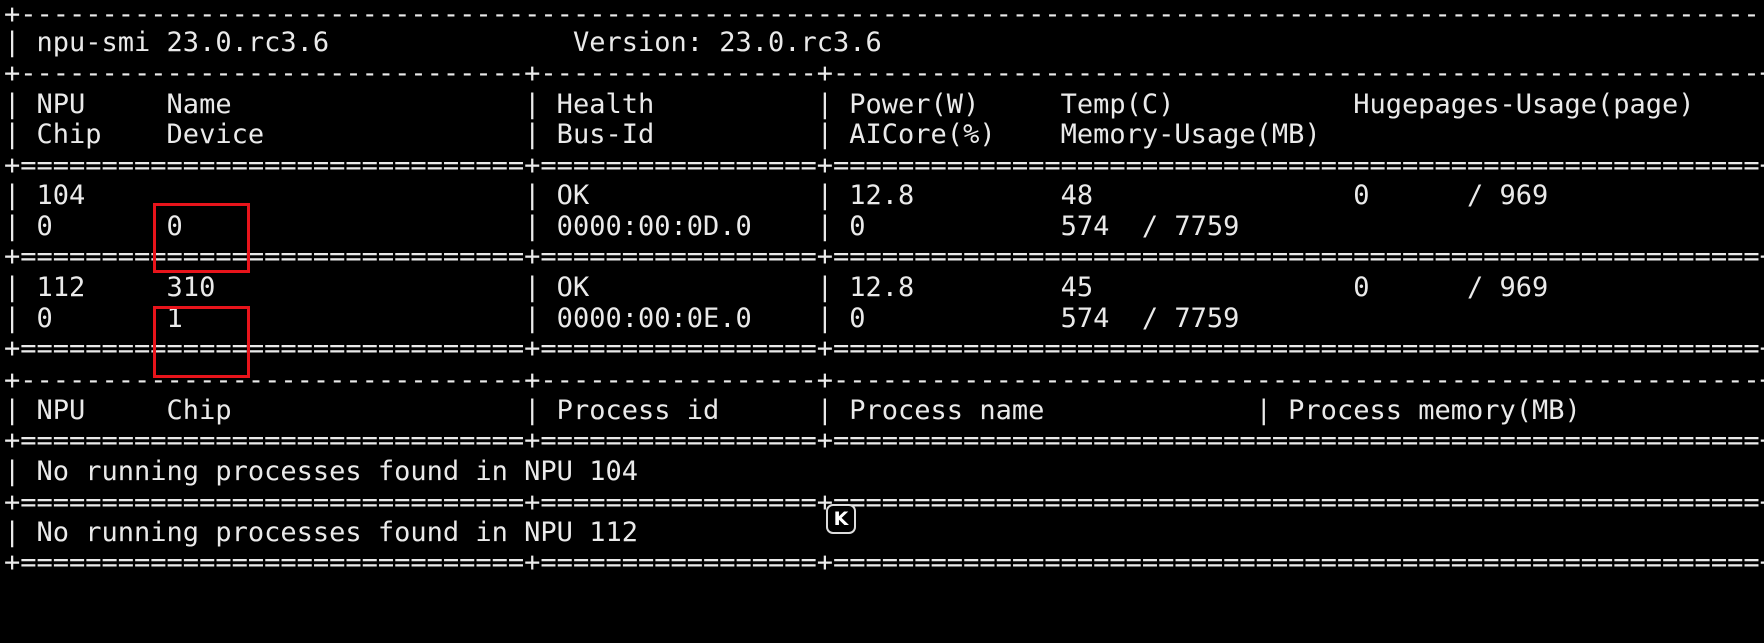 The width and height of the screenshot is (1764, 643). What do you see at coordinates (841, 519) in the screenshot?
I see `k-logo-icon: K` at bounding box center [841, 519].